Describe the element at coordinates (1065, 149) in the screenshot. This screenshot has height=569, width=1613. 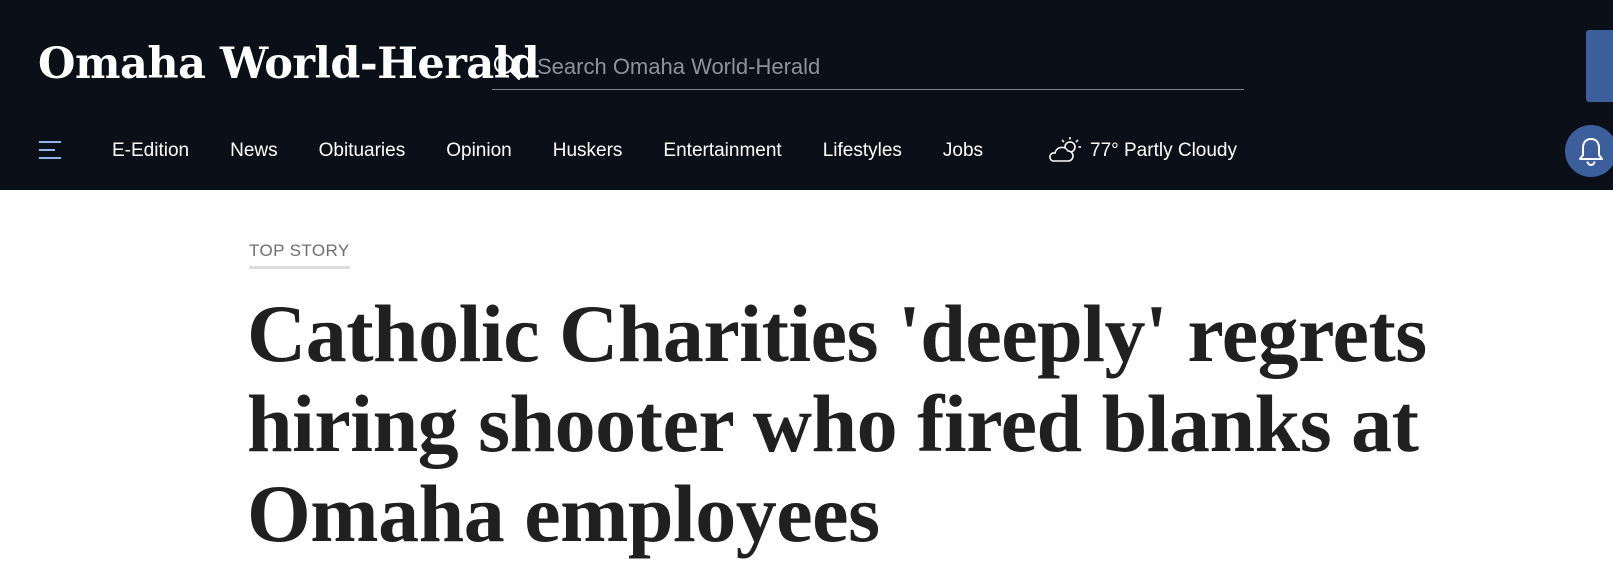
I see `partly-cloudy-icon` at that location.